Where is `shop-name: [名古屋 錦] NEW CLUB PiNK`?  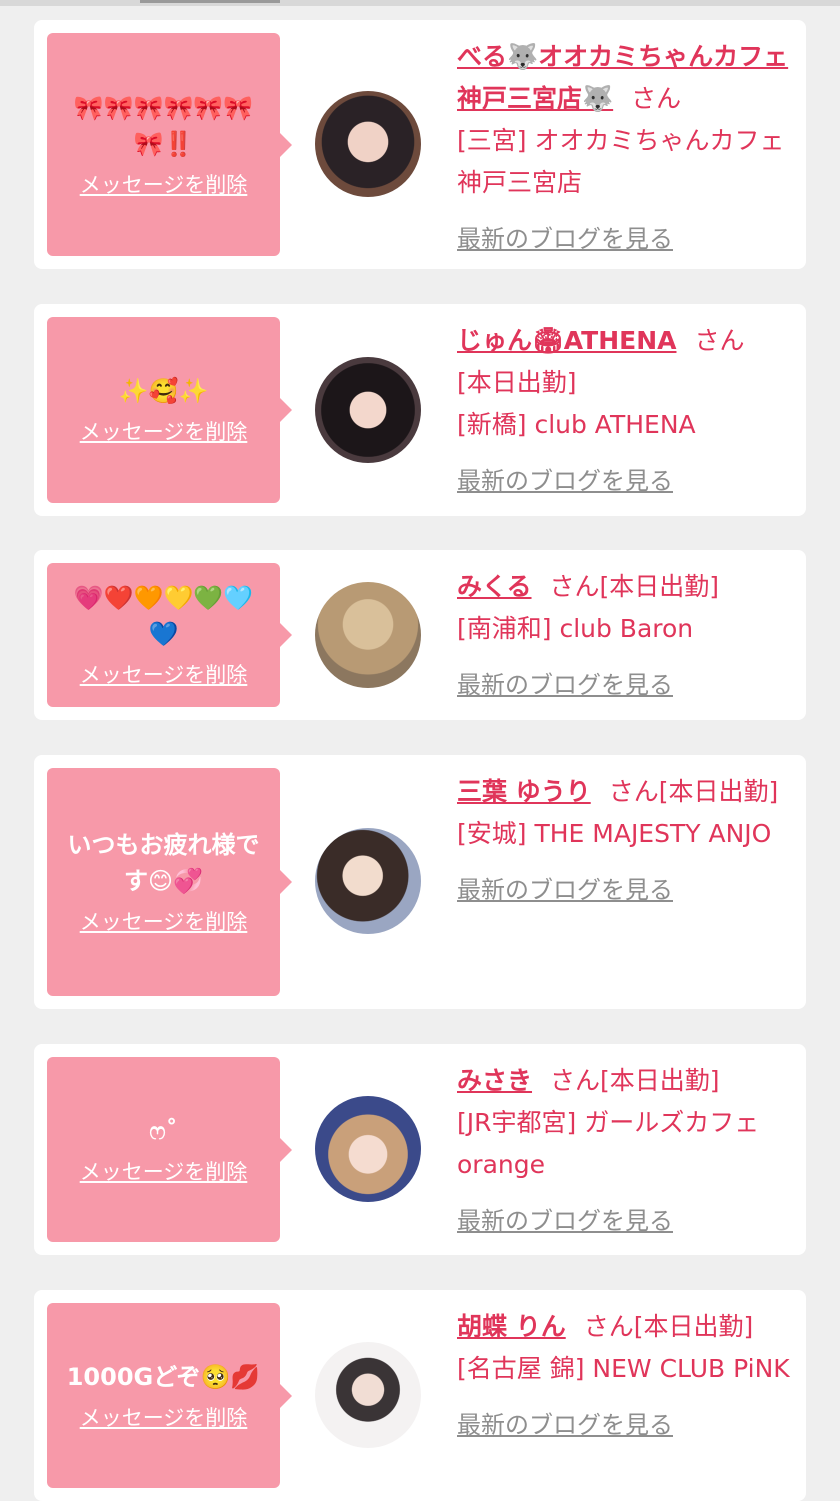 shop-name: [名古屋 錦] NEW CLUB PiNK is located at coordinates (623, 1368).